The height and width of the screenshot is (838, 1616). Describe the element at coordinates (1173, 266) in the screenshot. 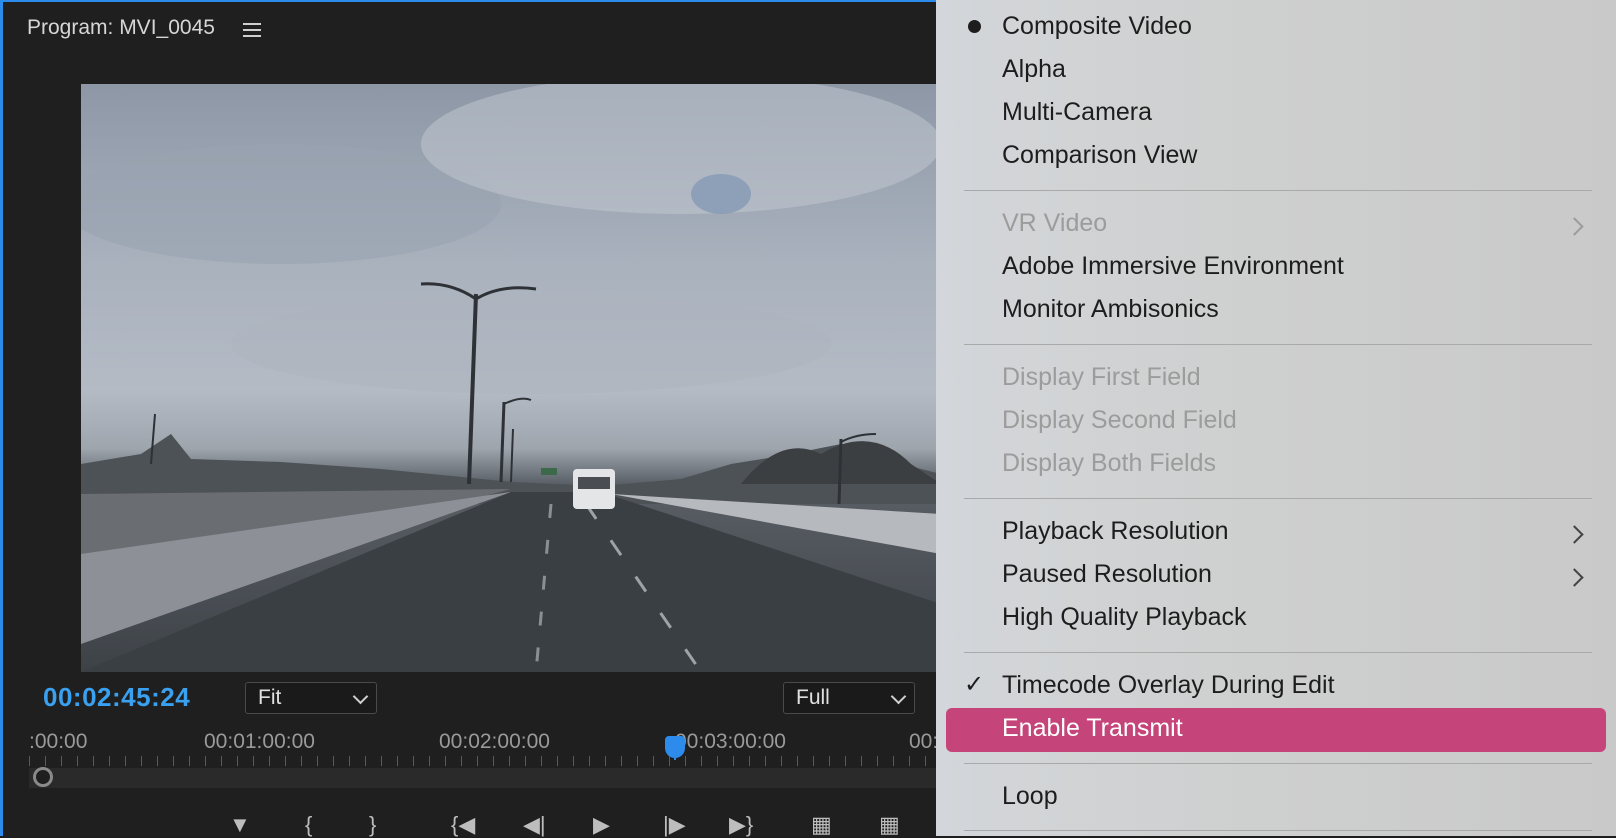

I see `menu-item-adobe-immersive-environment: Adobe Immersive Environment` at that location.